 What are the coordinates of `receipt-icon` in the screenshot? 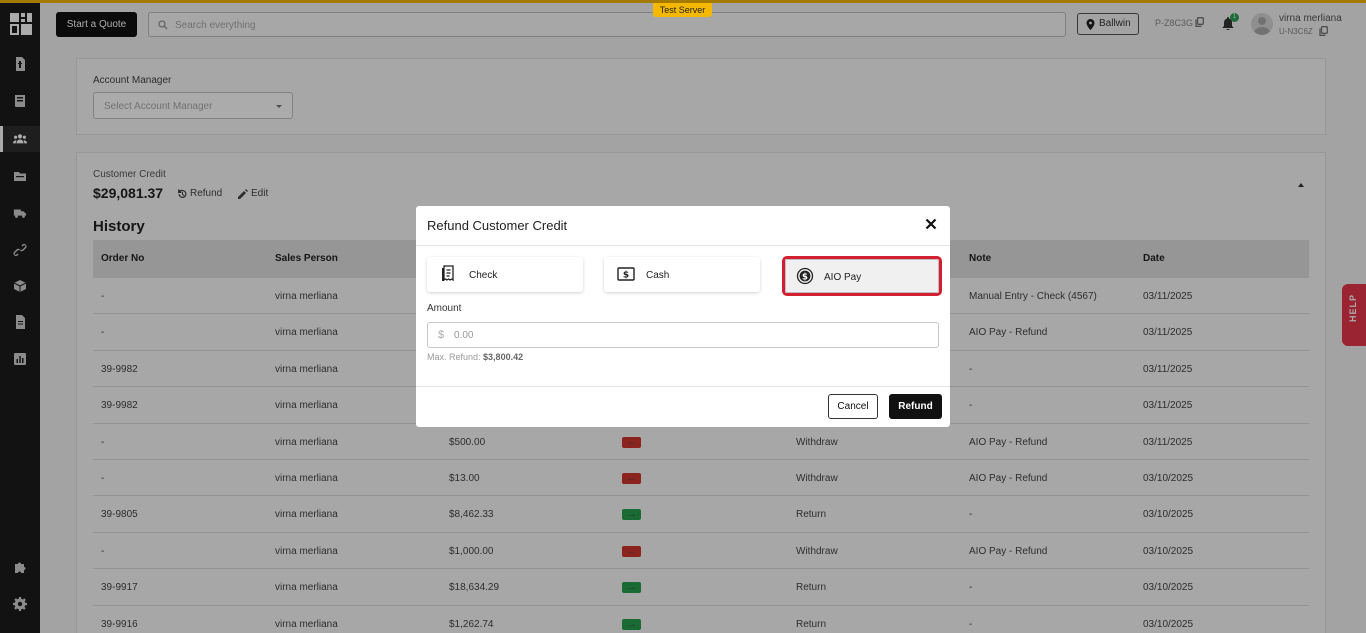 It's located at (448, 273).